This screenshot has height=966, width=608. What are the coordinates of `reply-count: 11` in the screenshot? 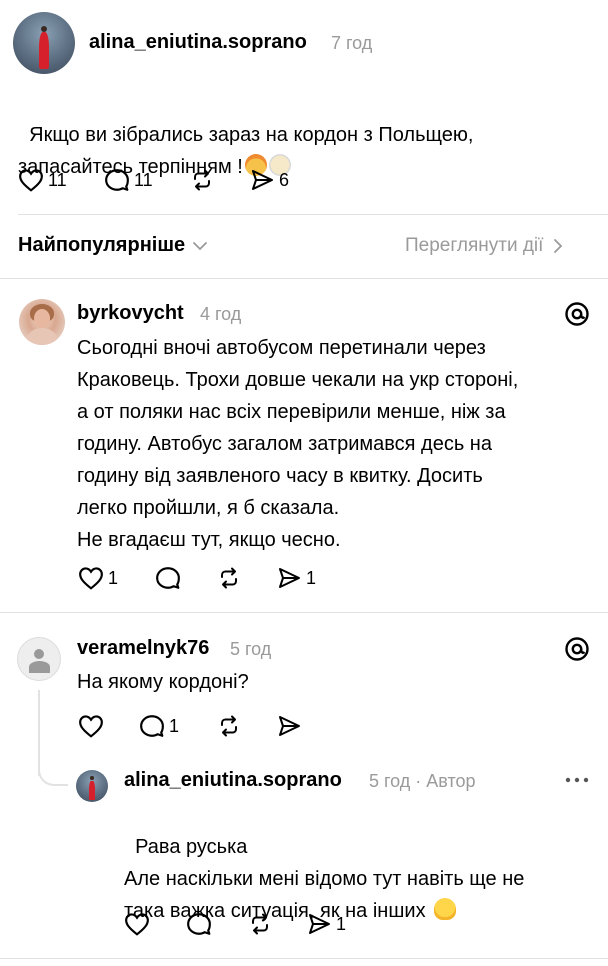 It's located at (143, 179).